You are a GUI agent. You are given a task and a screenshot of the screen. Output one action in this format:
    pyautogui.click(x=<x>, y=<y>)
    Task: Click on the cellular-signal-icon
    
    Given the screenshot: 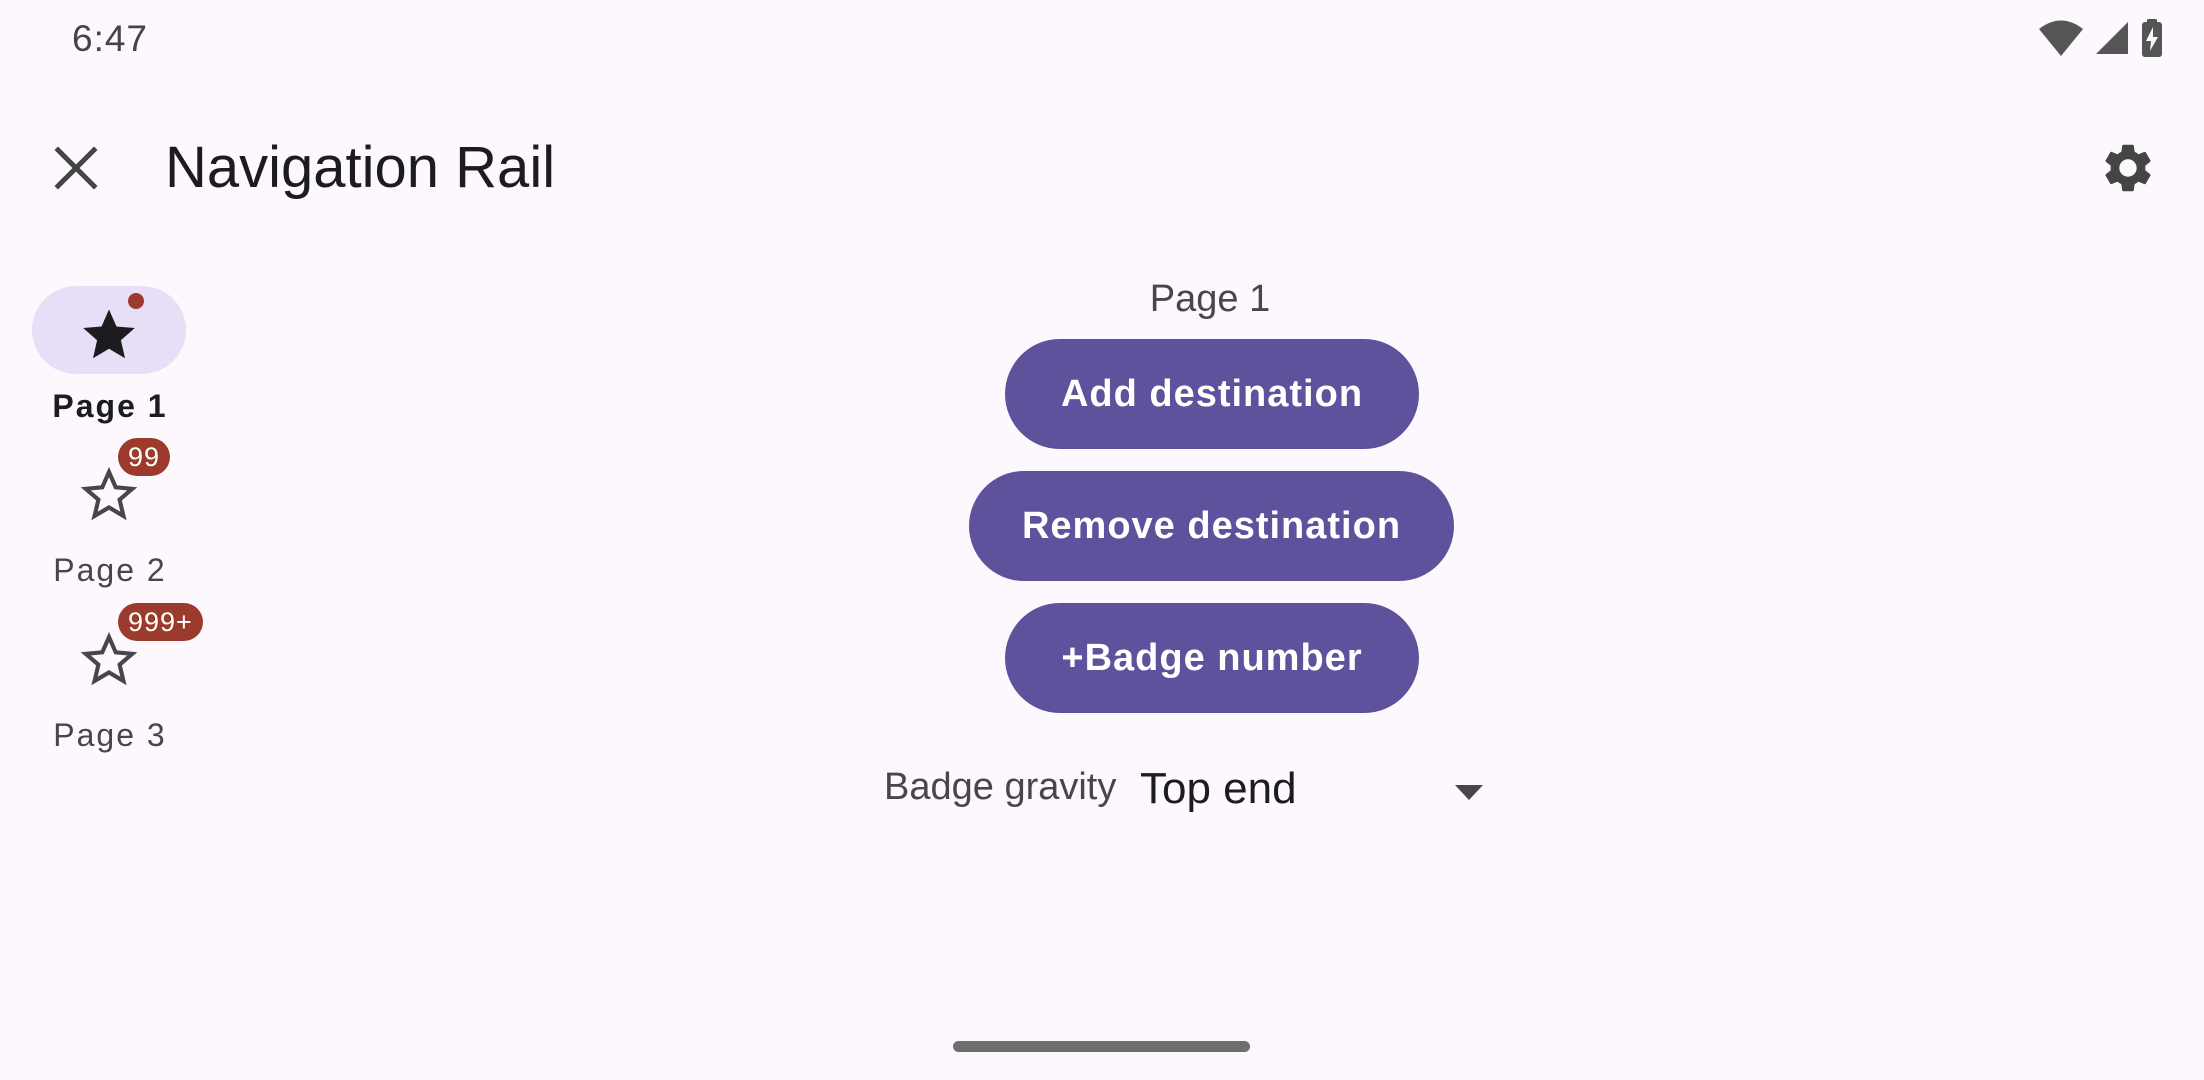 What is the action you would take?
    pyautogui.click(x=2112, y=38)
    